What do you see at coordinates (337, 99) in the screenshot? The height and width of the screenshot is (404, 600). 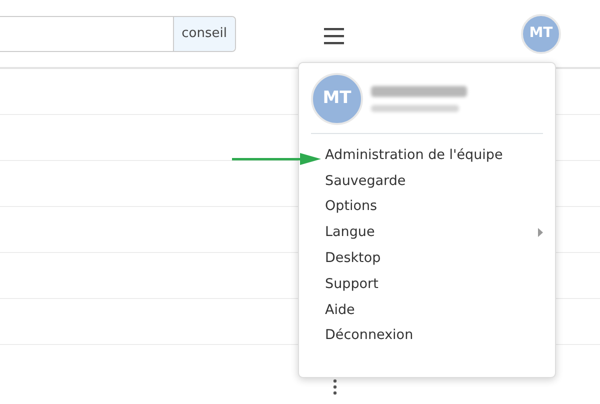 I see `avatar: MT` at bounding box center [337, 99].